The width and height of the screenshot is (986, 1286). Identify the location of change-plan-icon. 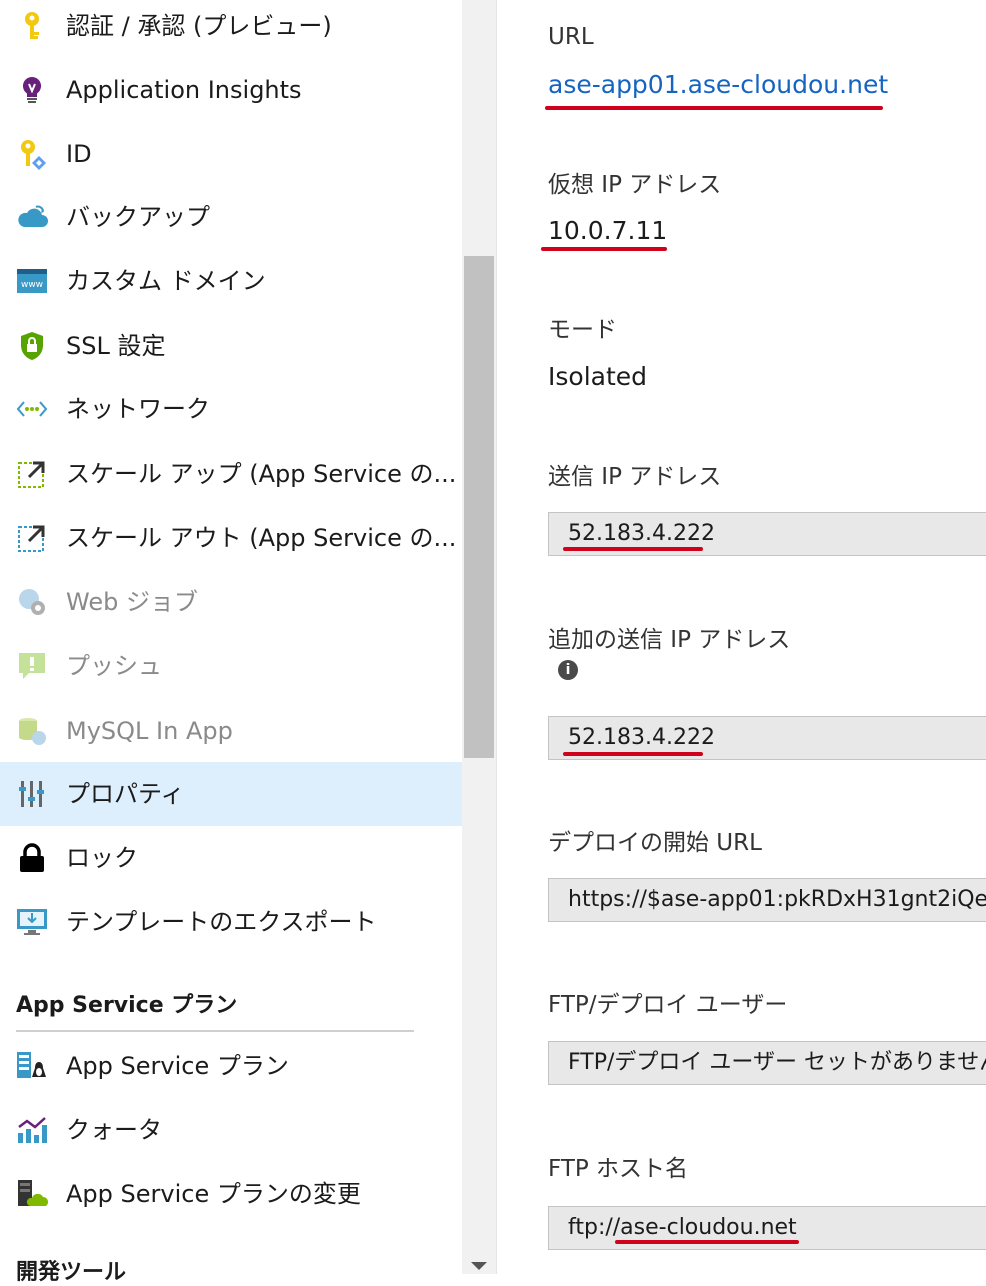
(32, 1194).